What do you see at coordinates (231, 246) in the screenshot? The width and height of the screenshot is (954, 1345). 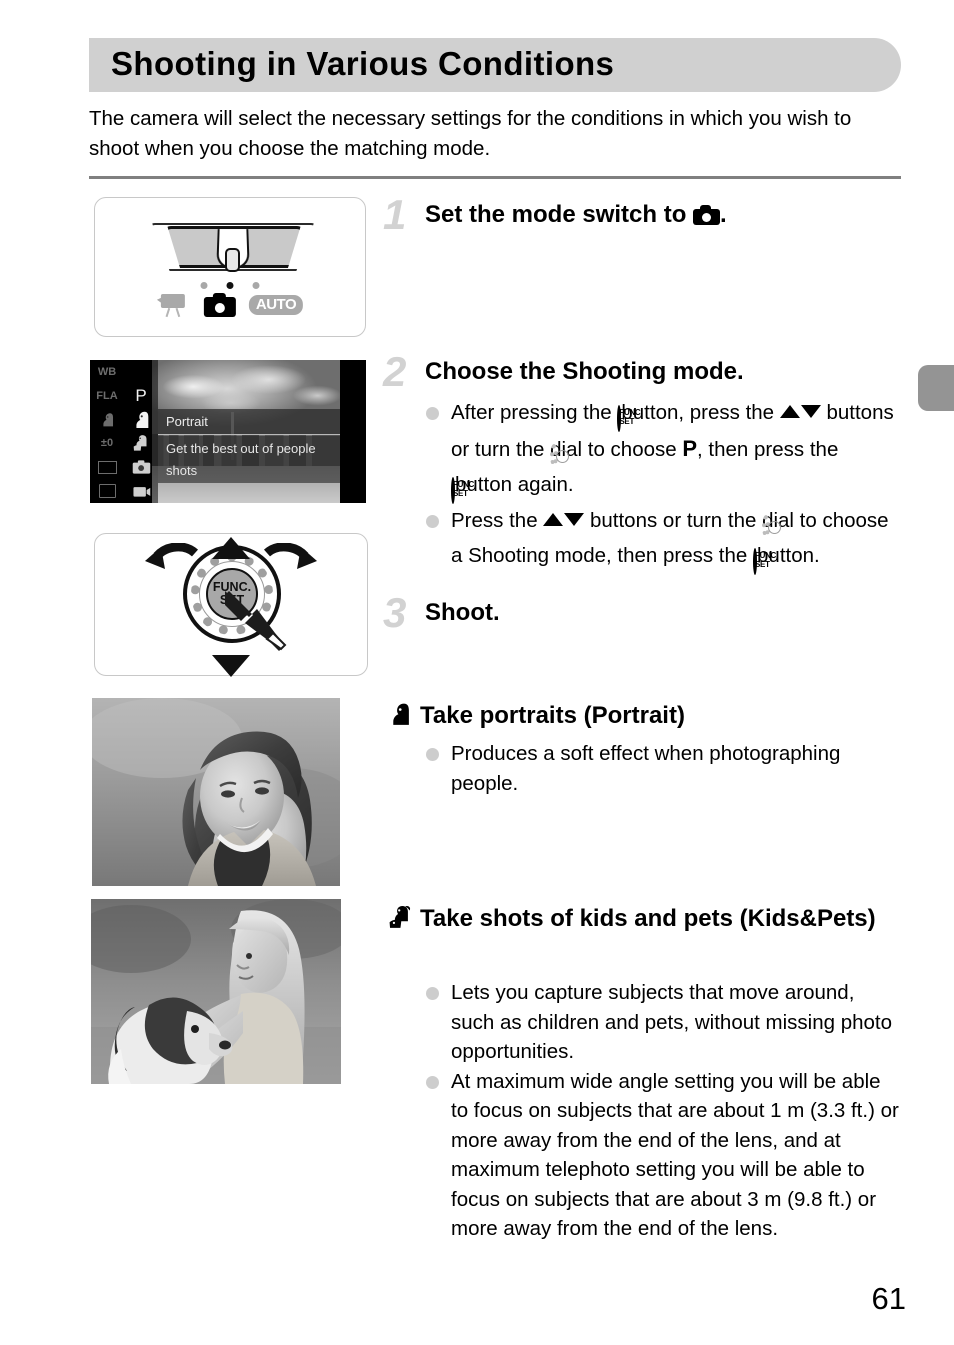 I see `mode-switch-graphic` at bounding box center [231, 246].